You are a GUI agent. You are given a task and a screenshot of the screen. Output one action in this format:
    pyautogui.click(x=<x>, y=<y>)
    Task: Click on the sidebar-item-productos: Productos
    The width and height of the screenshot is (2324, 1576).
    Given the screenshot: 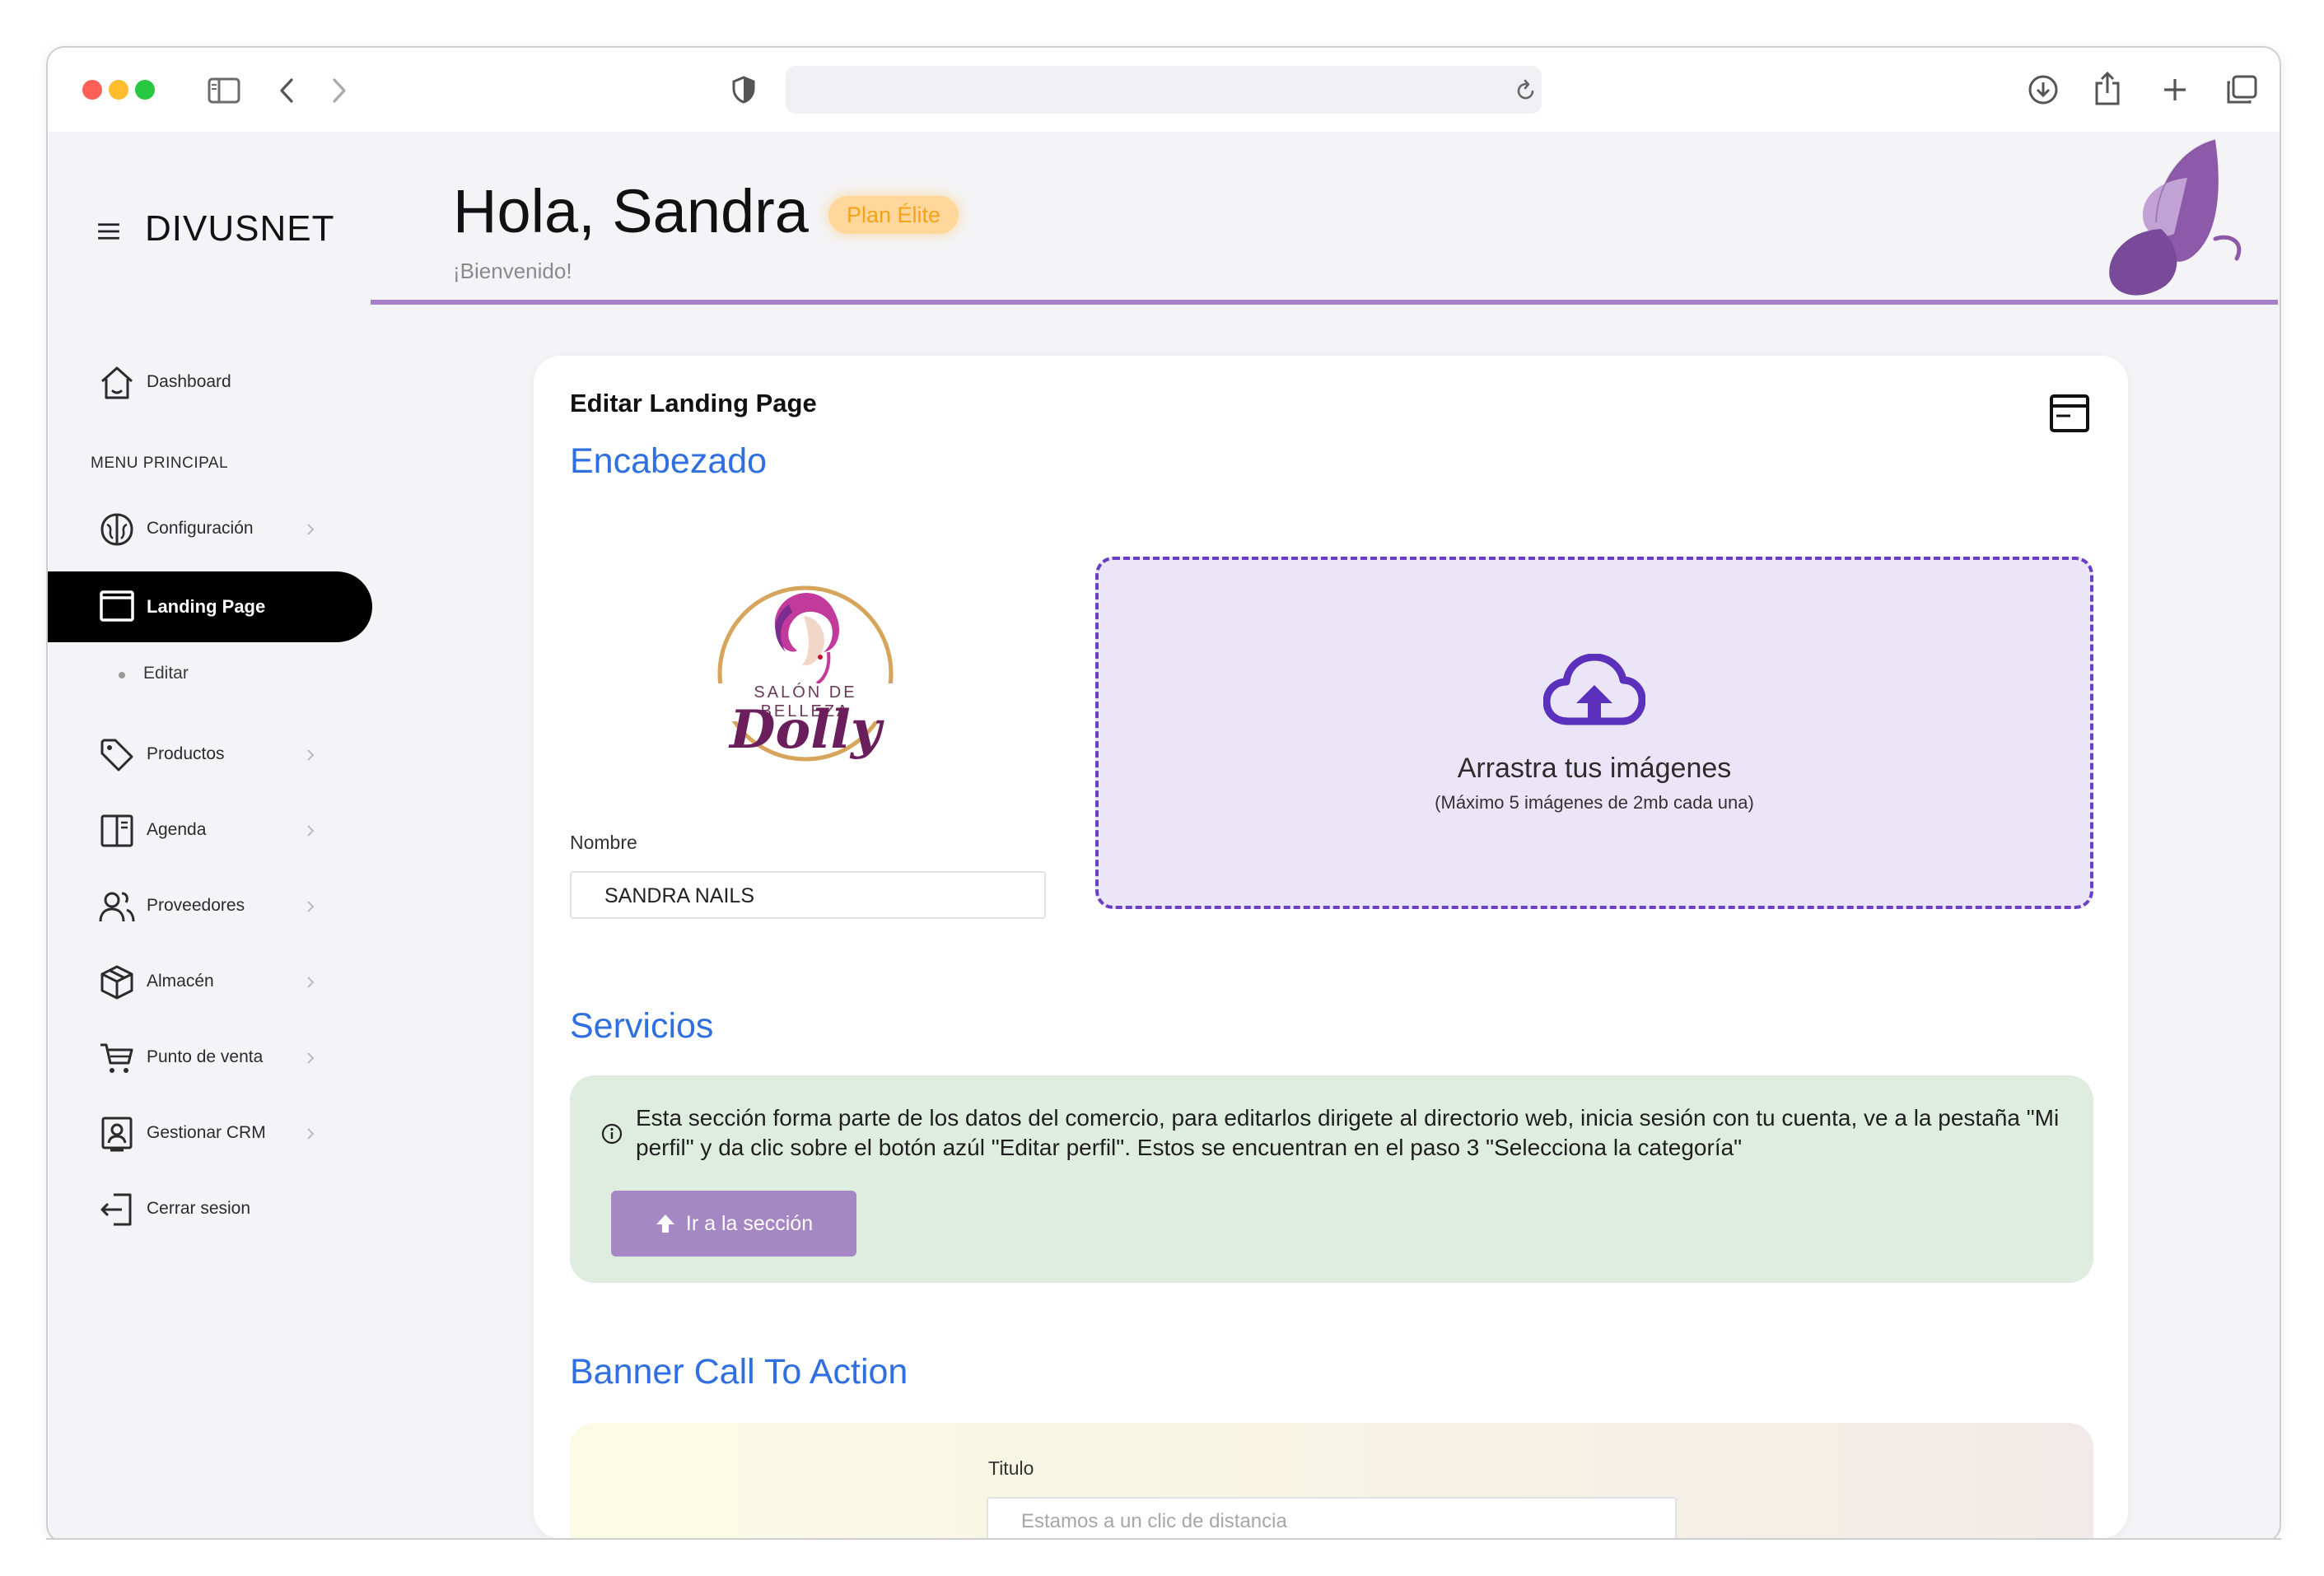 What is the action you would take?
    pyautogui.click(x=210, y=755)
    